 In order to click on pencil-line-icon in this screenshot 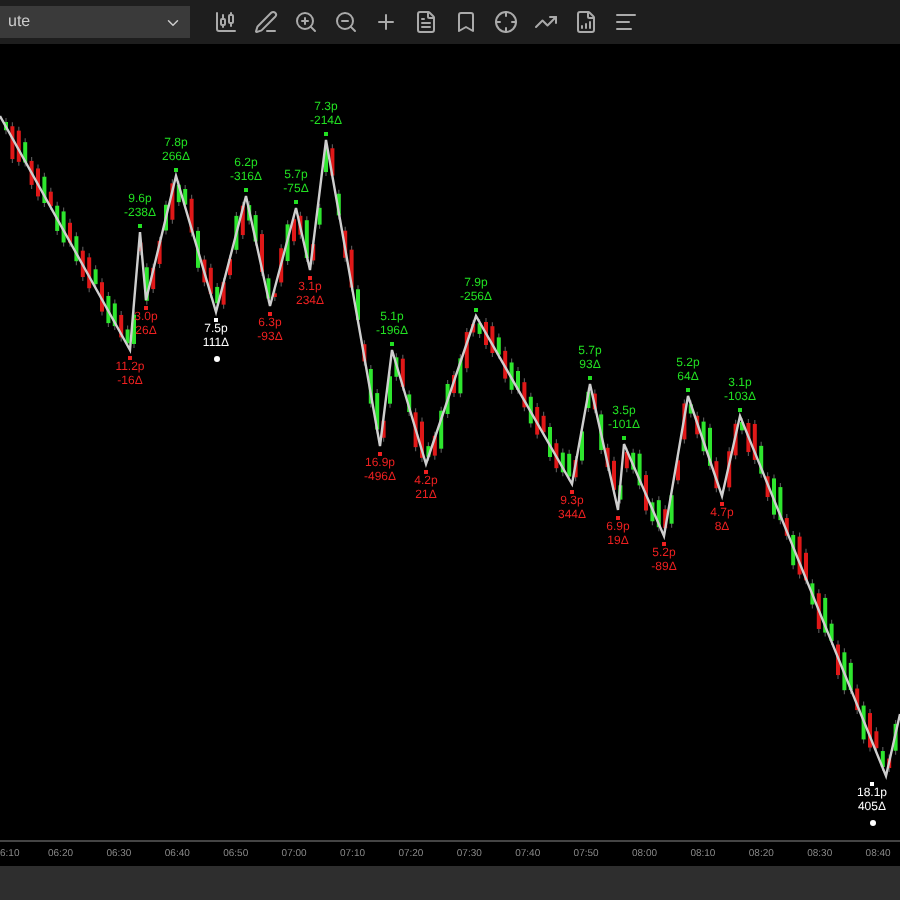, I will do `click(266, 22)`.